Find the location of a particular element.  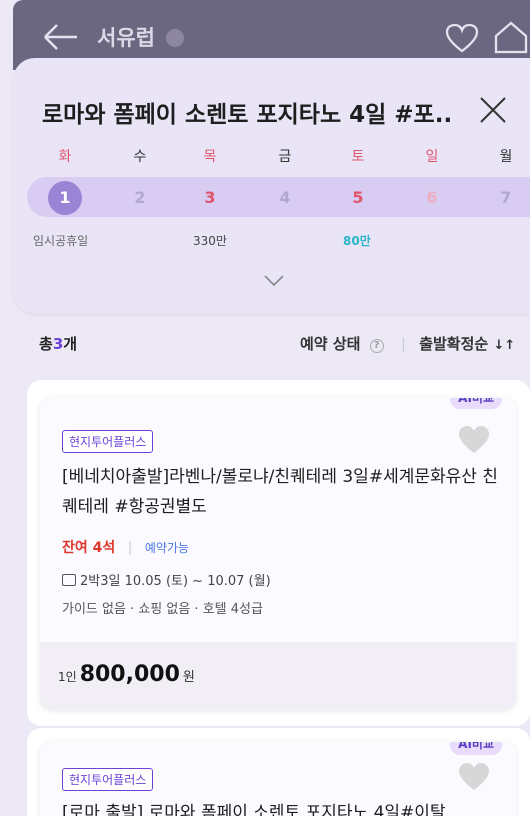

region-title: 서유럽 is located at coordinates (126, 37).